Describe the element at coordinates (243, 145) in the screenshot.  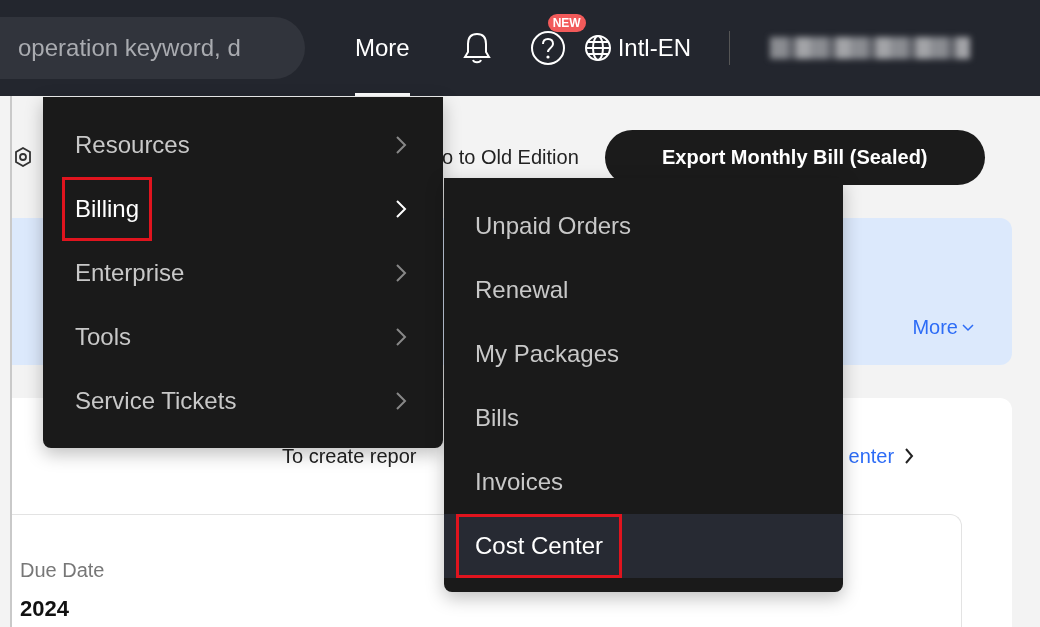
I see `menu-item: Resources` at that location.